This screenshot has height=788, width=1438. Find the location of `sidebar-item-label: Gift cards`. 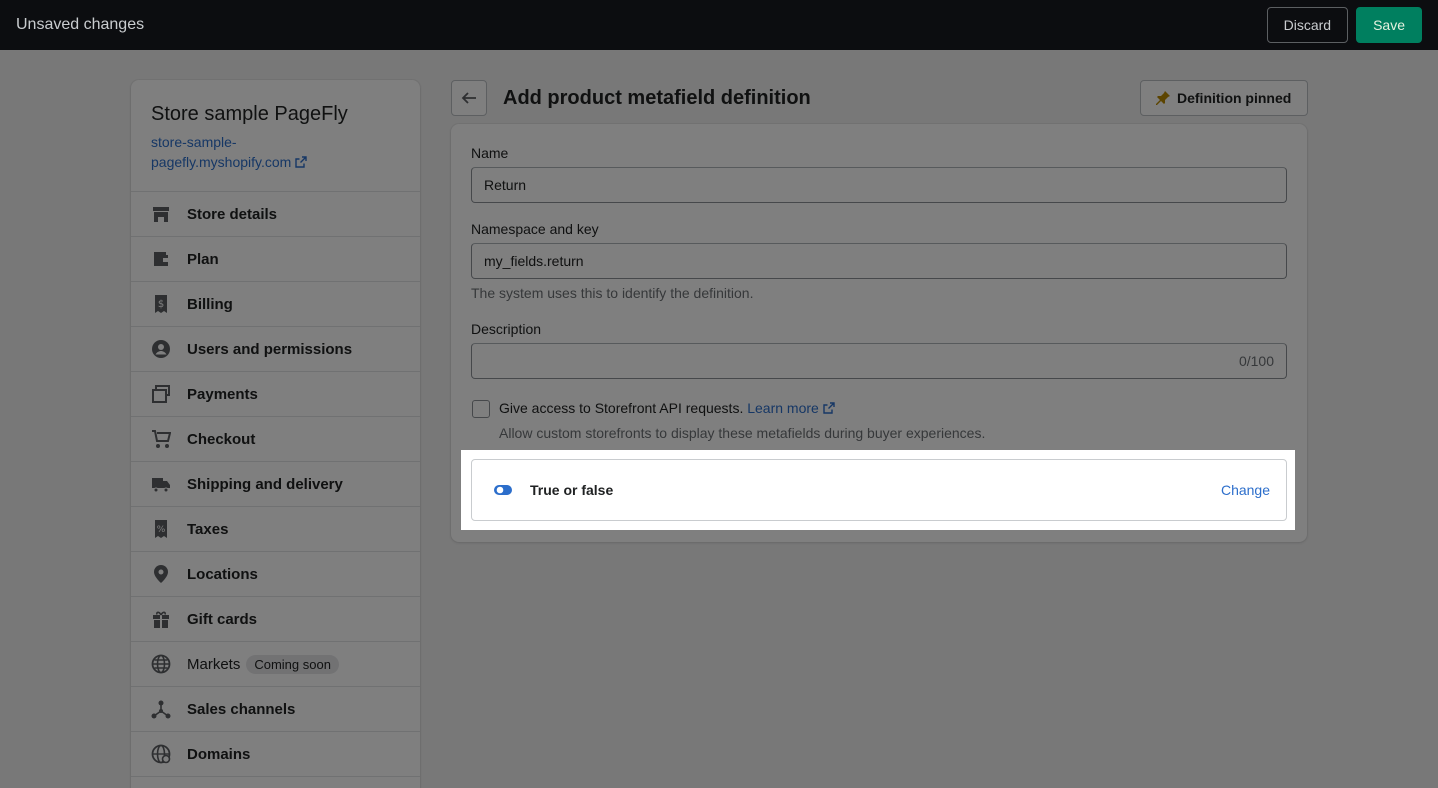

sidebar-item-label: Gift cards is located at coordinates (222, 619).